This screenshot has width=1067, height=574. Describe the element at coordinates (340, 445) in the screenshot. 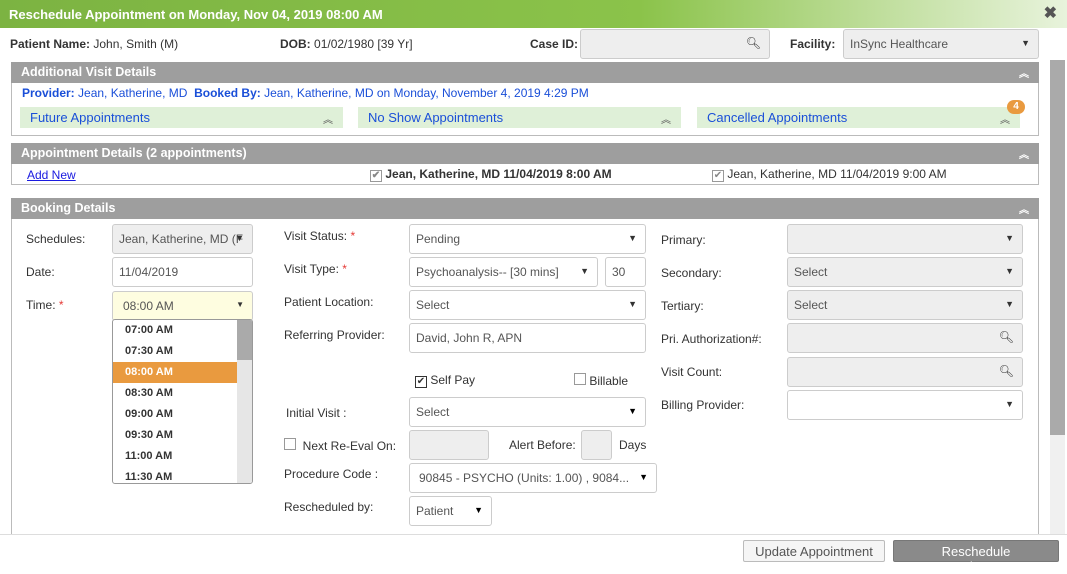

I see `next-reeval-checkbox: Next Re-Eval On:` at that location.